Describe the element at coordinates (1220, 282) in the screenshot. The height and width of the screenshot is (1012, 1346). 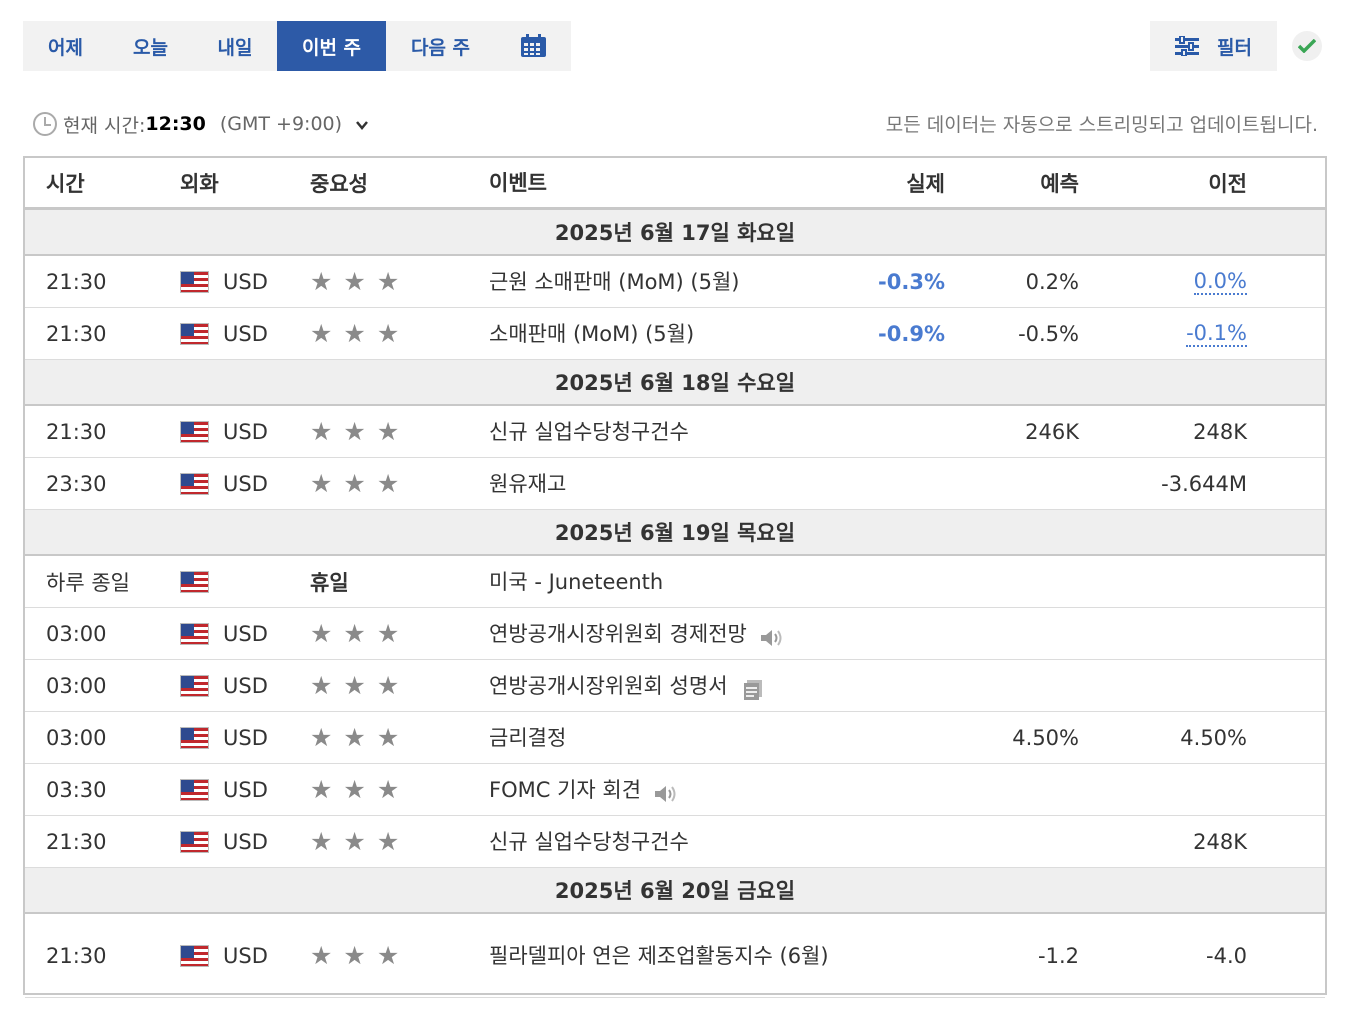
I see `previous-value-revised: 0.0%` at that location.